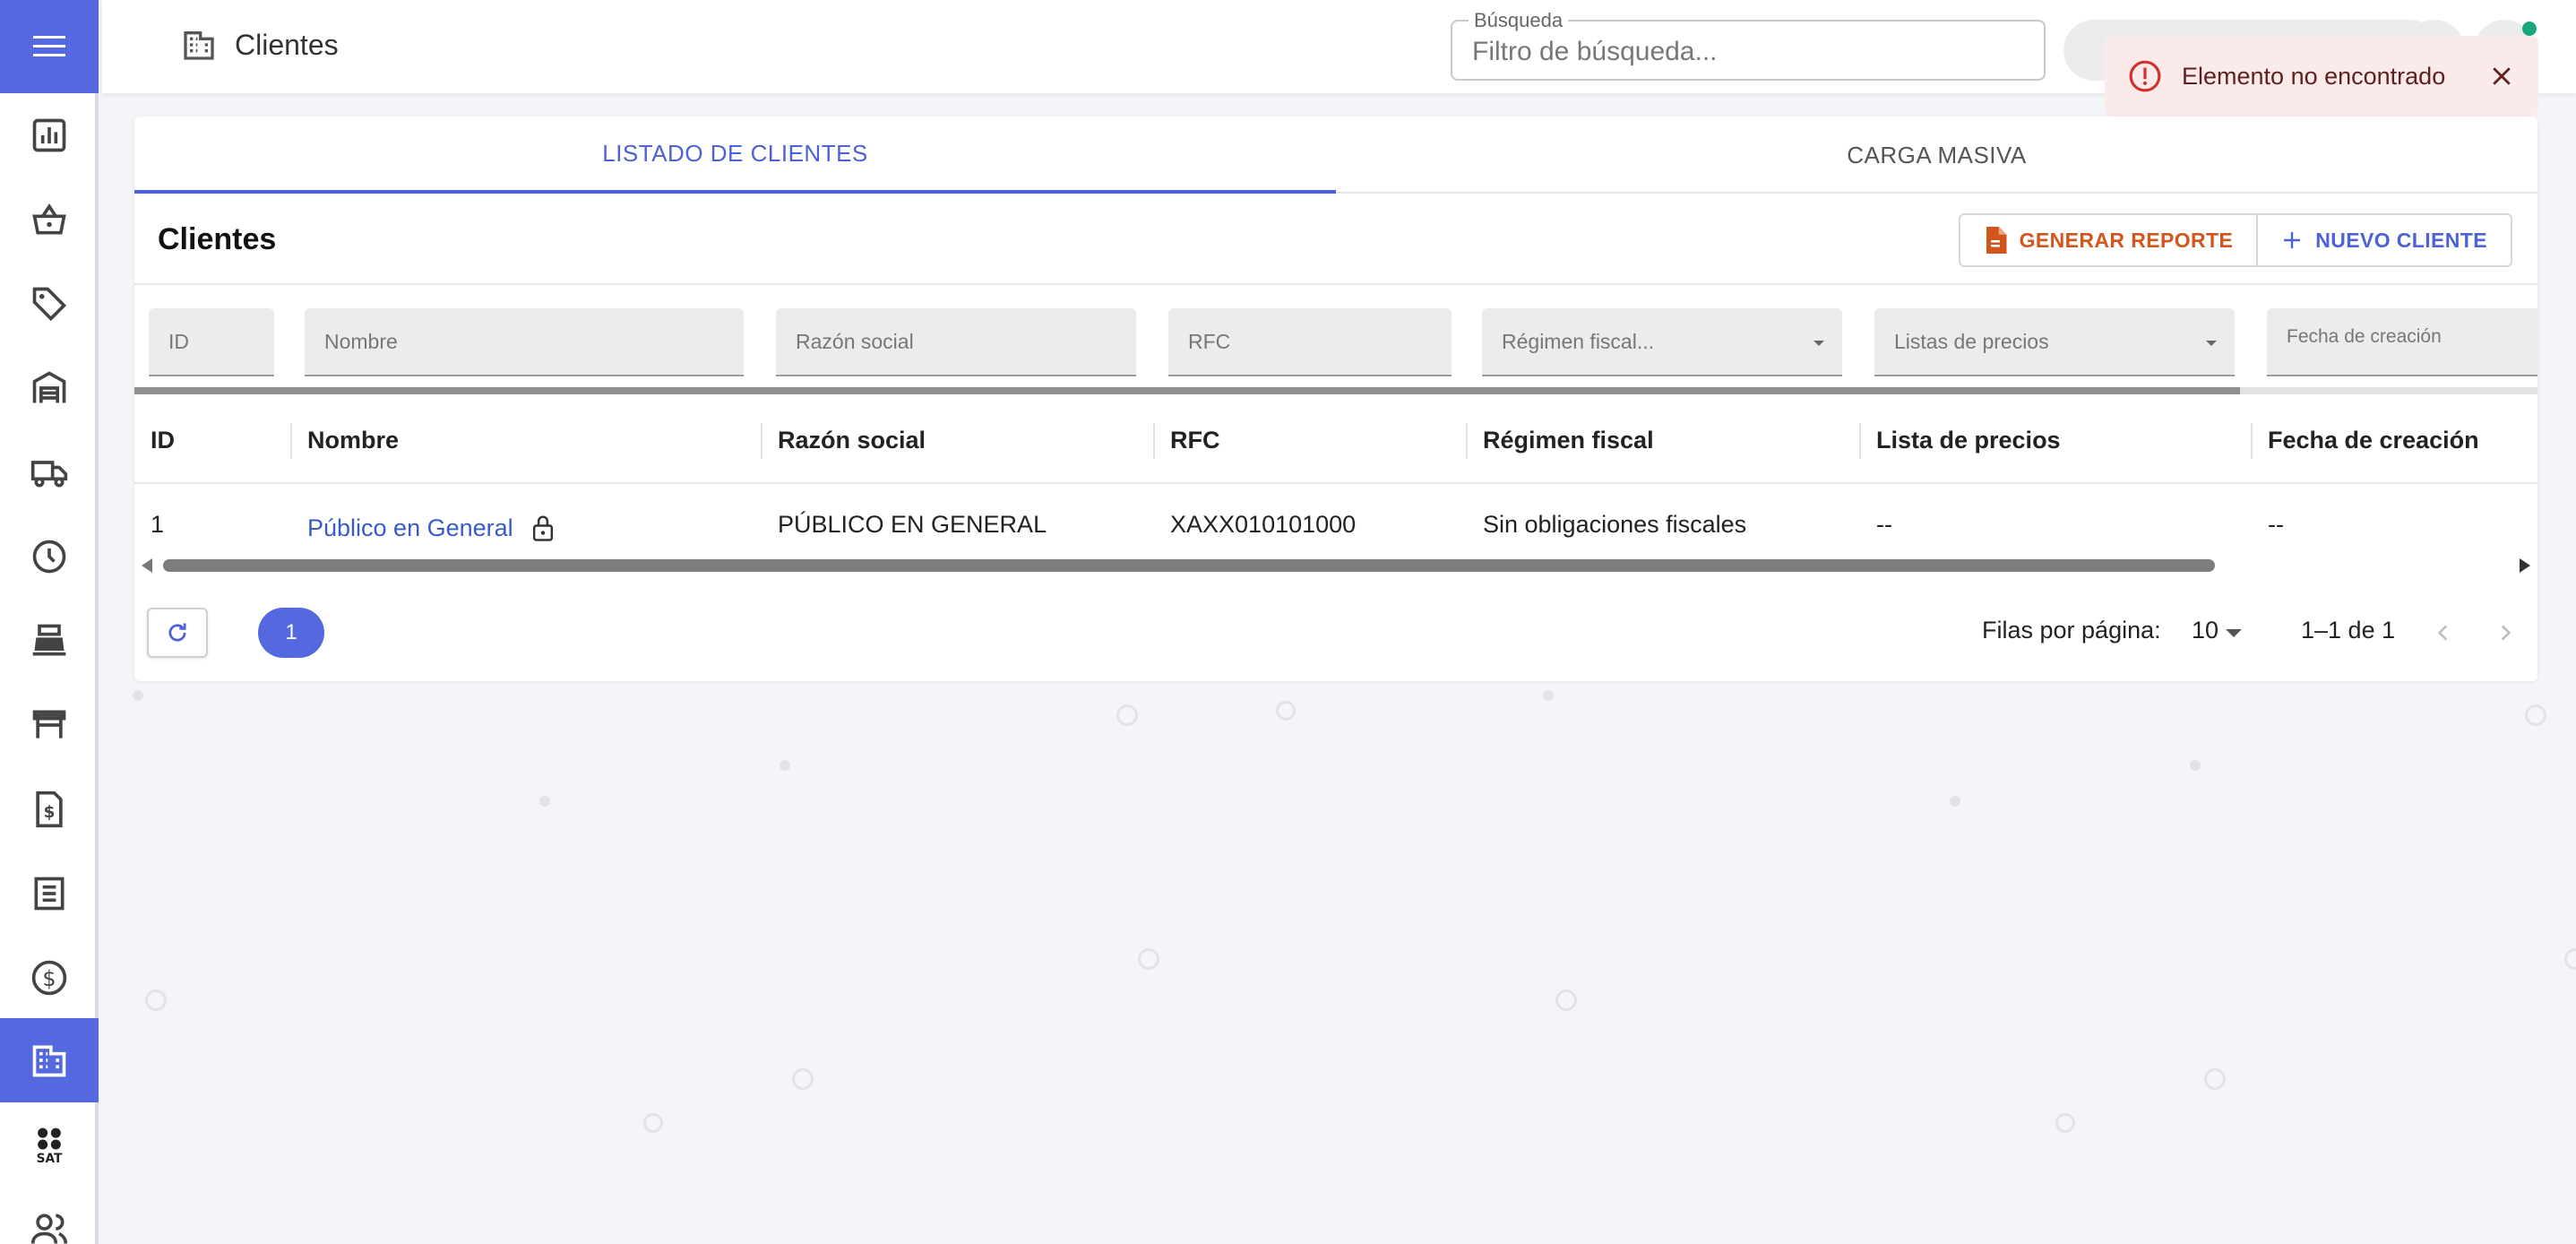 Image resolution: width=2576 pixels, height=1244 pixels. I want to click on sidebar-item-warehouse, so click(49, 388).